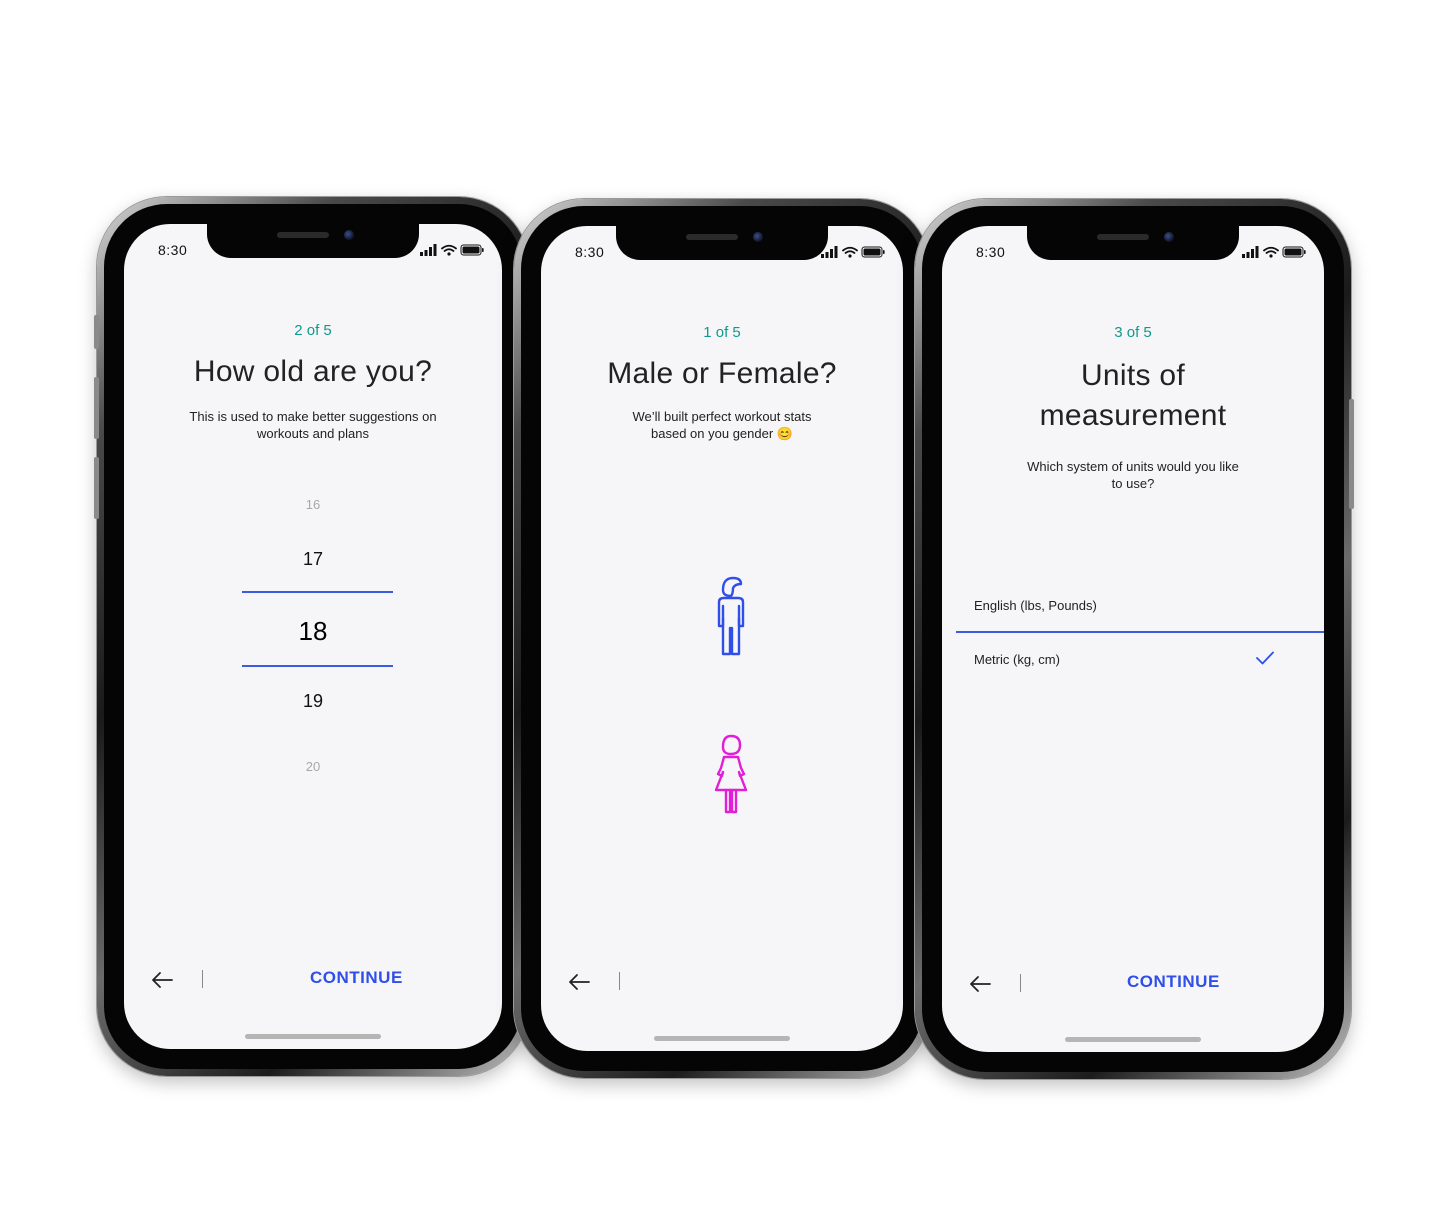  I want to click on female-figure-icon, so click(731, 775).